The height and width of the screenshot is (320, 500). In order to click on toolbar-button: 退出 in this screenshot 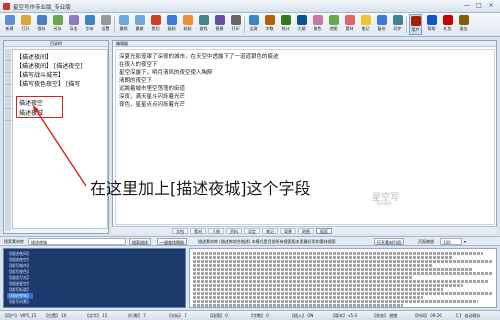, I will do `click(463, 24)`.